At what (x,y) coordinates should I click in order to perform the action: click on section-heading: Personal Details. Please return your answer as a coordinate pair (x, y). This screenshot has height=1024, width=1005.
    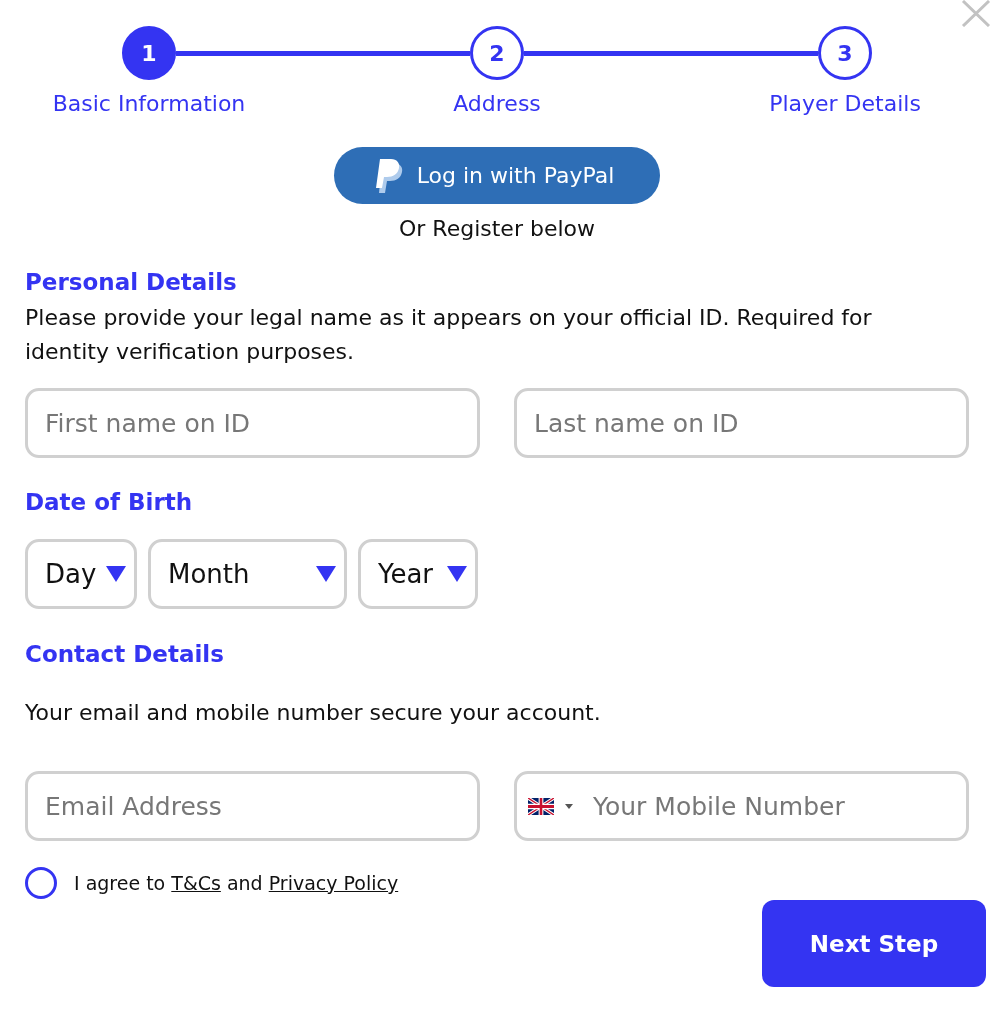
    Looking at the image, I should click on (131, 282).